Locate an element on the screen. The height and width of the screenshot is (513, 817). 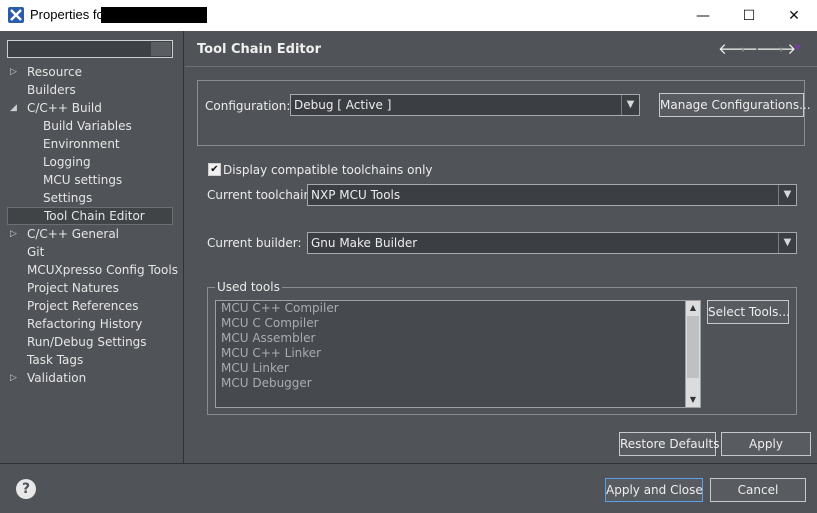
cancel-button: Cancel is located at coordinates (758, 490).